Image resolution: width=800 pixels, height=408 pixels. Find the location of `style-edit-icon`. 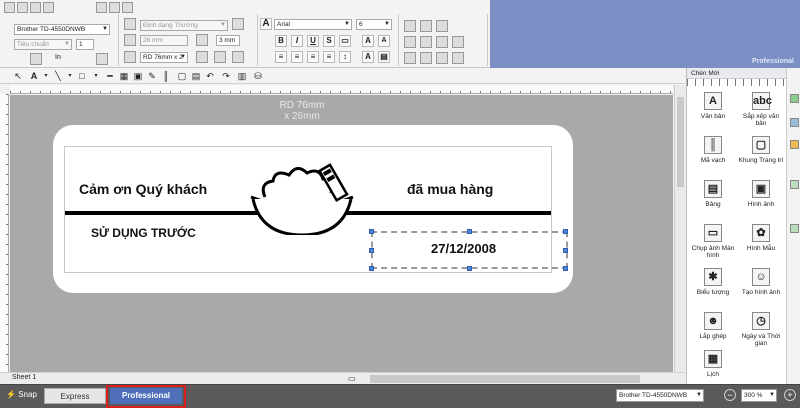

style-edit-icon is located at coordinates (238, 24).